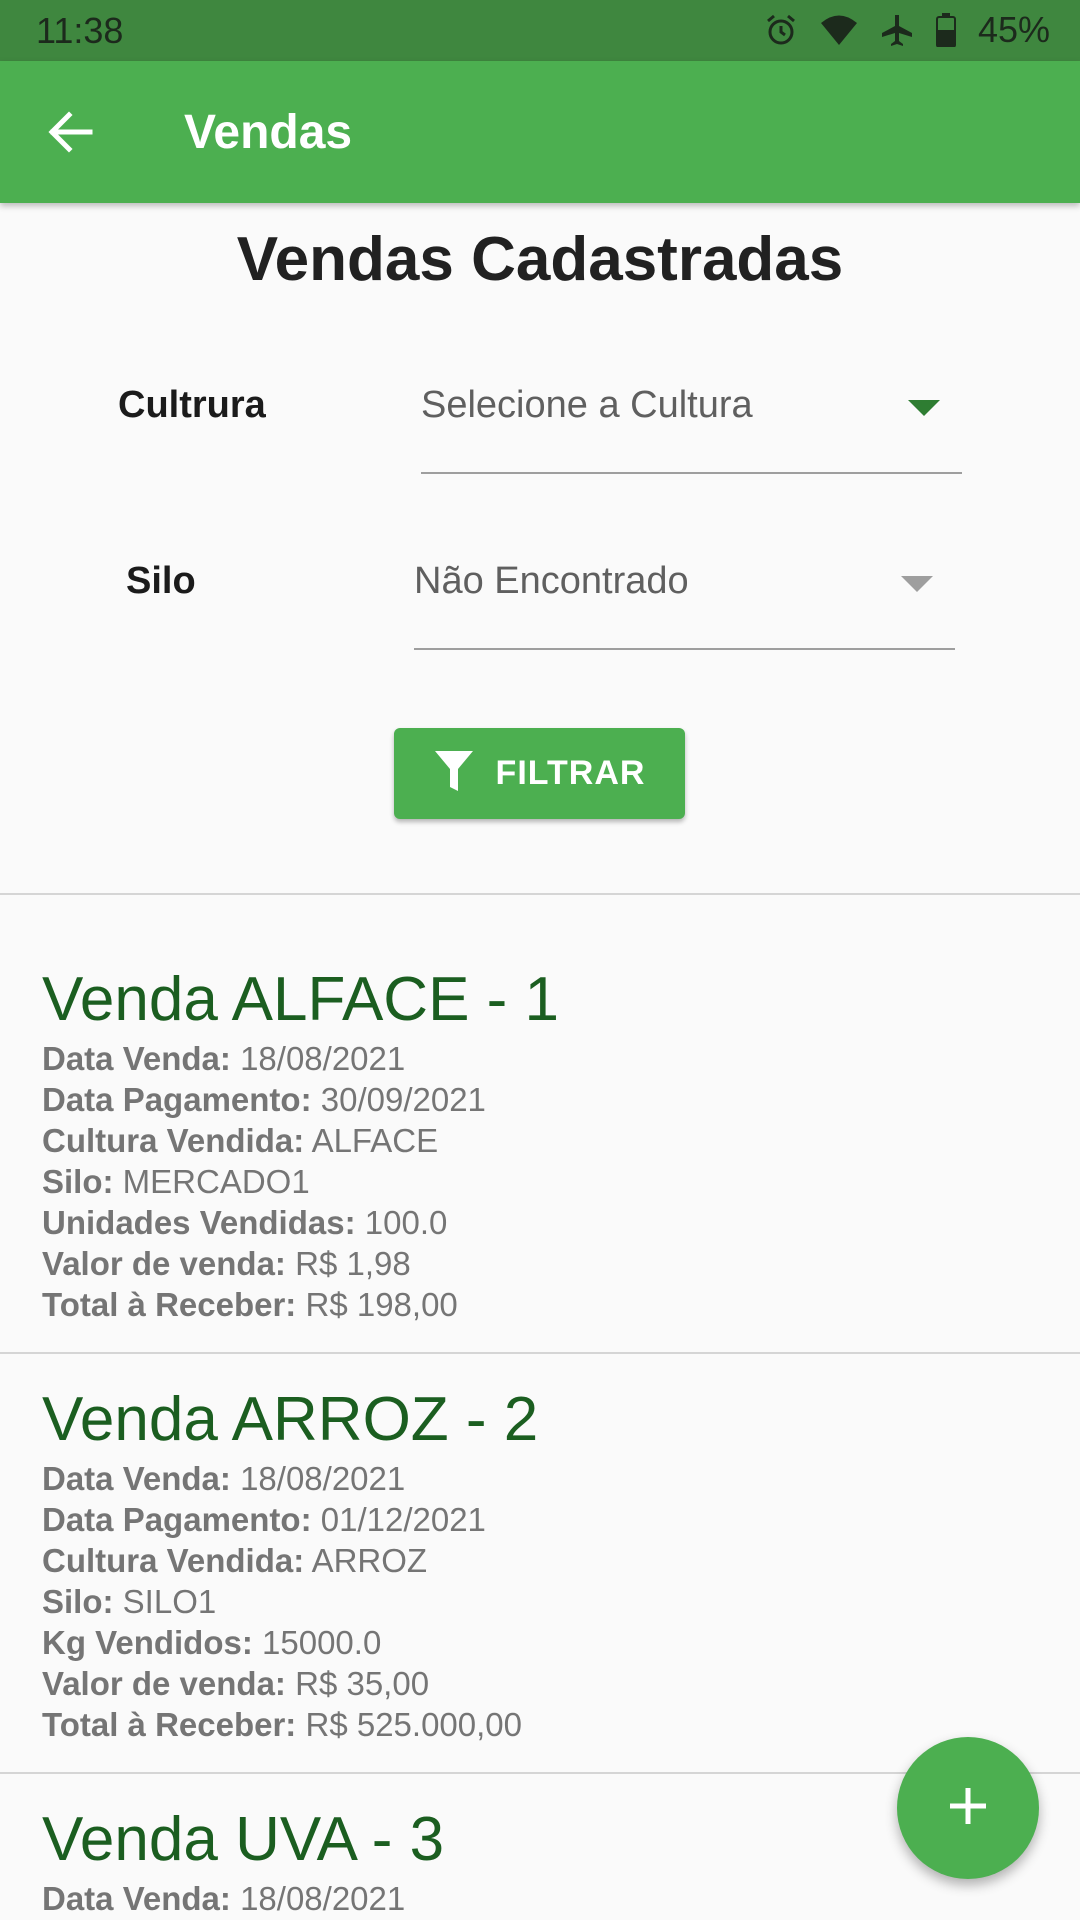  What do you see at coordinates (540, 259) in the screenshot?
I see `page-title: Vendas Cadastradas` at bounding box center [540, 259].